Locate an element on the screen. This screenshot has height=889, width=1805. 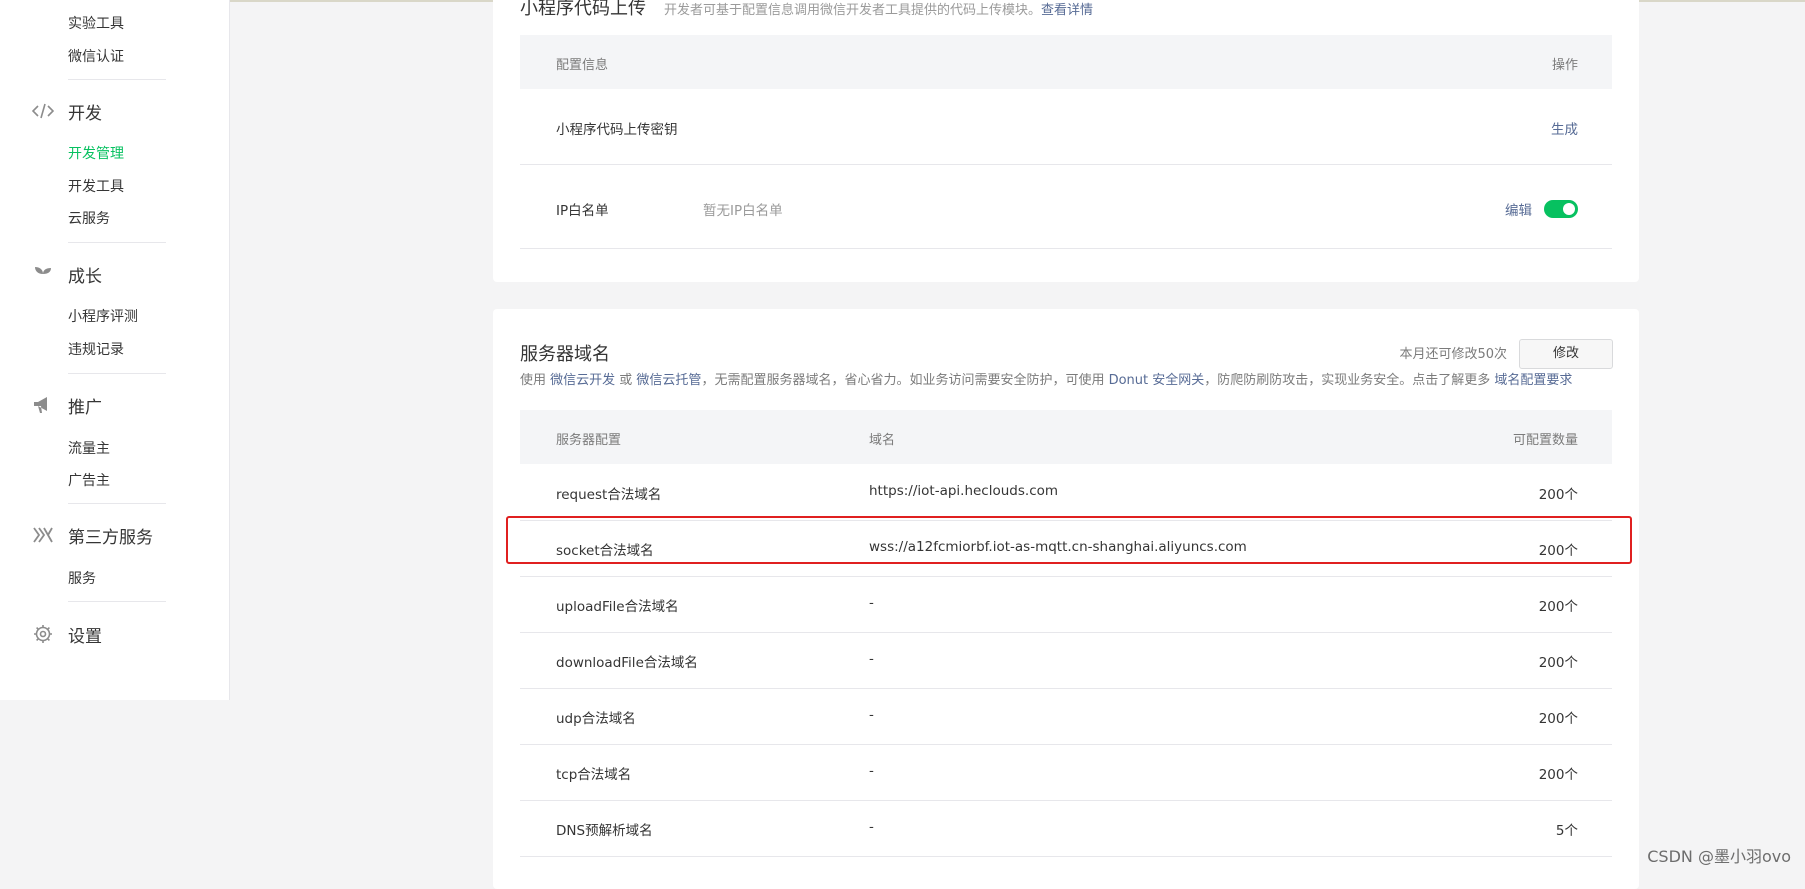
sidebar-group-settings: 设置 is located at coordinates (67, 634).